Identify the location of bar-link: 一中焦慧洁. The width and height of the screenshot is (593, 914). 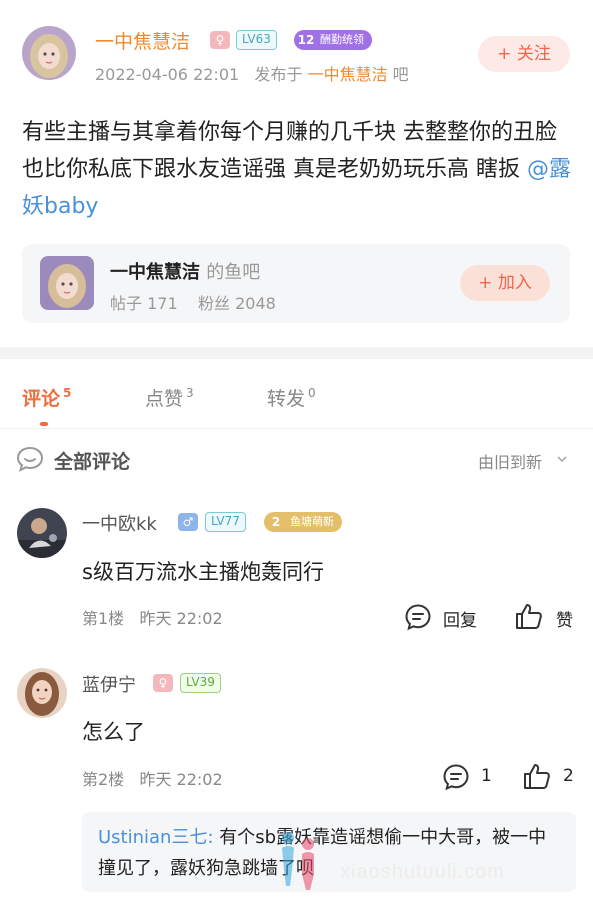
(348, 74).